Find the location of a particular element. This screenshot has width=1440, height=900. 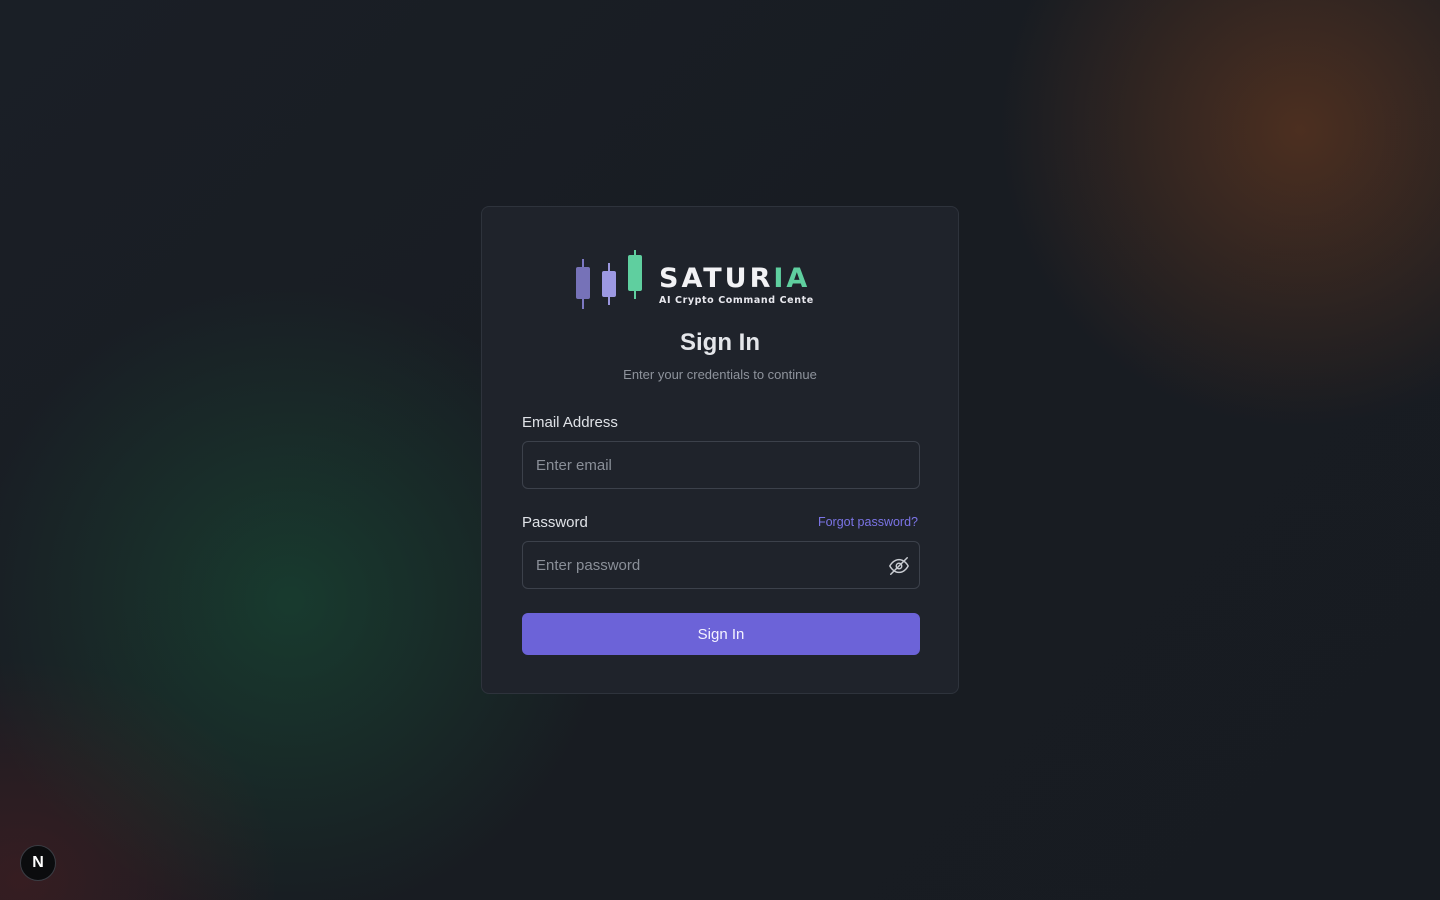

password-label: Password is located at coordinates (555, 522).